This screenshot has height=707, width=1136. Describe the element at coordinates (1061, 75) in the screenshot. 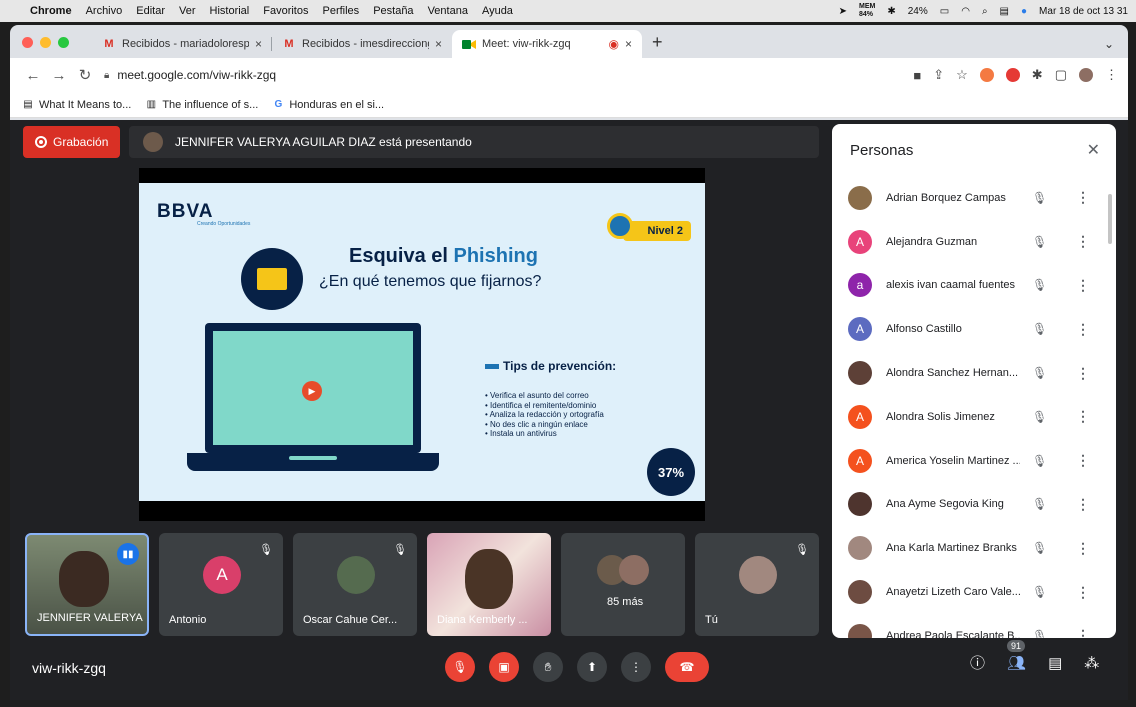

I see `side-panel-icon: ▢` at that location.